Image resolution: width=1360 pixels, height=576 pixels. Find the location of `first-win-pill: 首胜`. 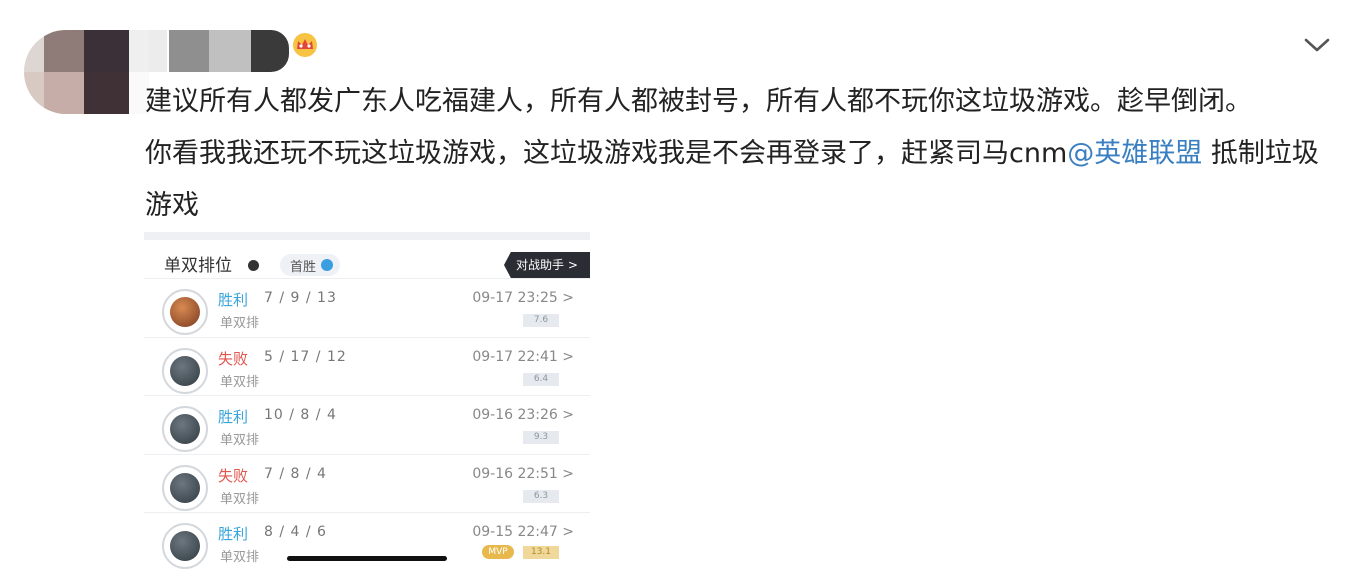

first-win-pill: 首胜 is located at coordinates (310, 265).